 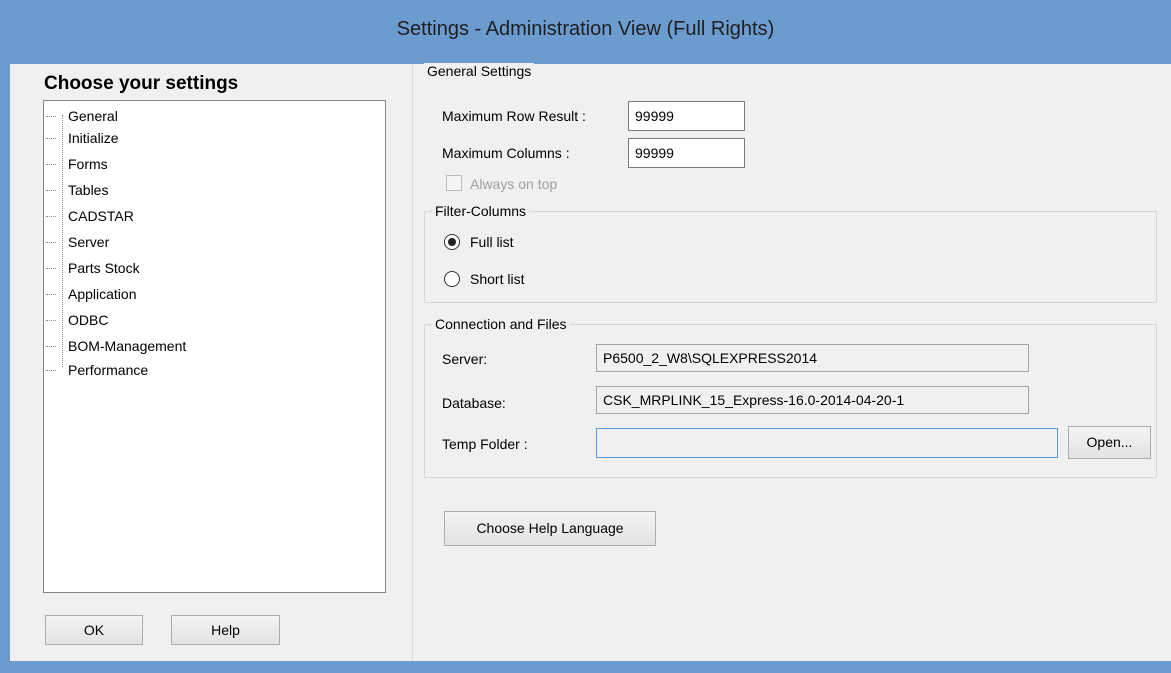 I want to click on sidebar-heading: Choose your settings, so click(x=141, y=83).